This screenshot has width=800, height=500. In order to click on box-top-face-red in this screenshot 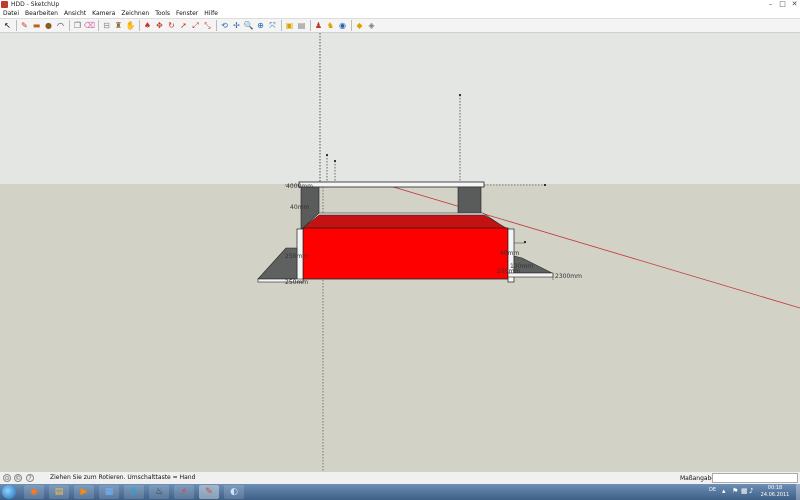, I will do `click(405, 222)`.